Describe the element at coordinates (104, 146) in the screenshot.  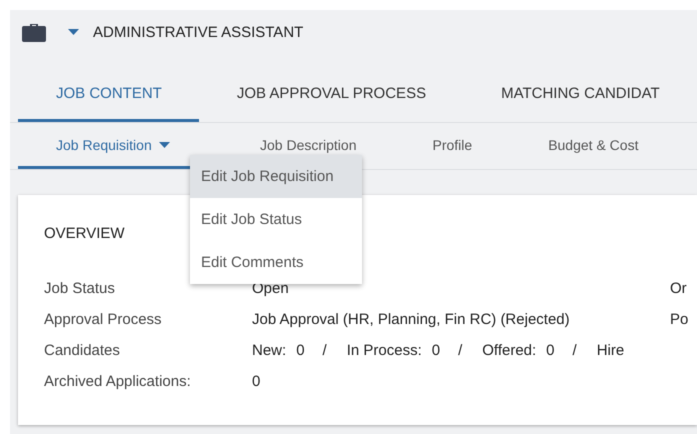
I see `subtab: Job Requisition` at that location.